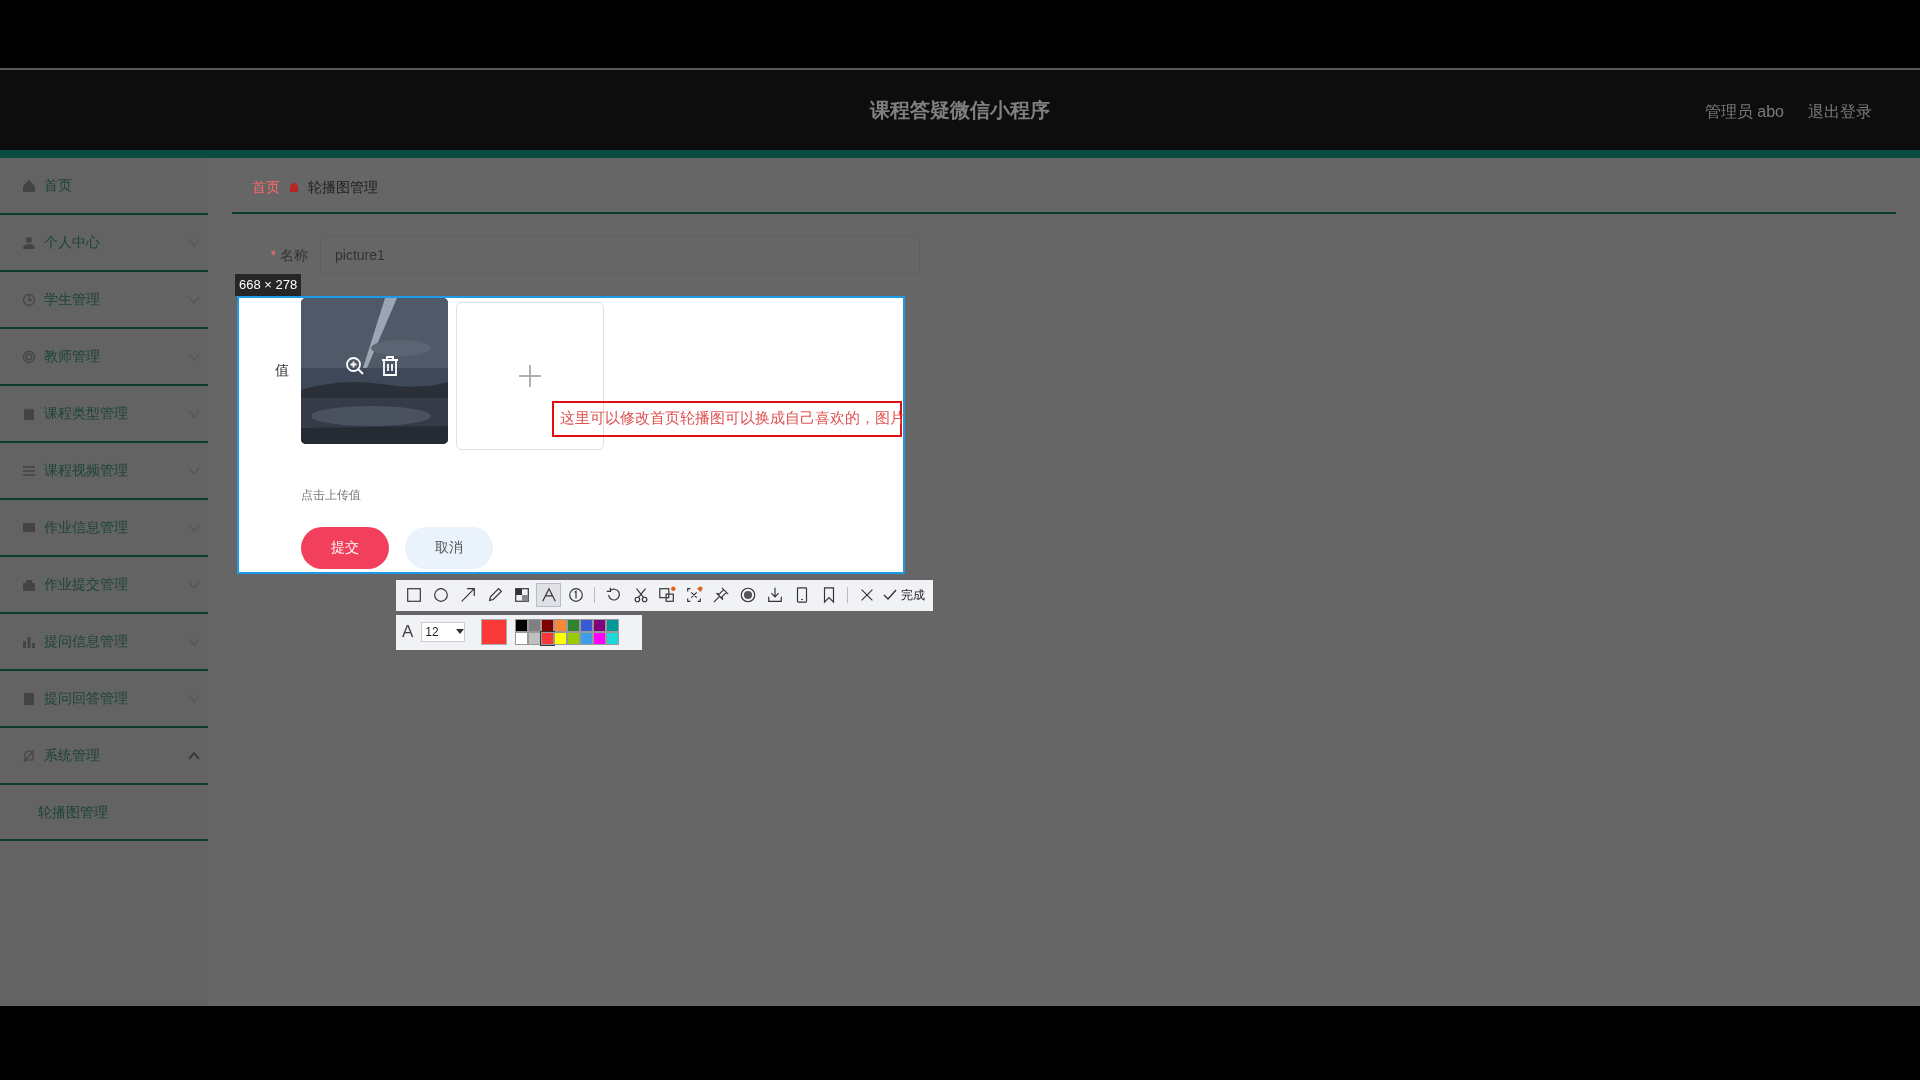 This screenshot has width=1920, height=1080. Describe the element at coordinates (29, 584) in the screenshot. I see `briefcase-icon` at that location.